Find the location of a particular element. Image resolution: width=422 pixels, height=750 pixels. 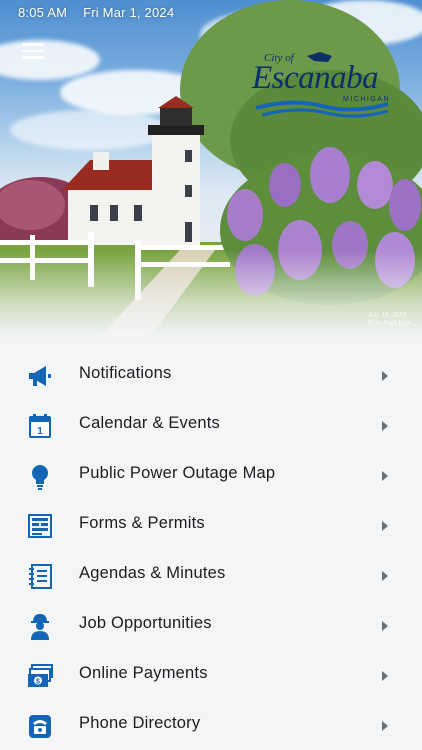

menu-item-online-payments: $ Online Payments is located at coordinates (211, 675).